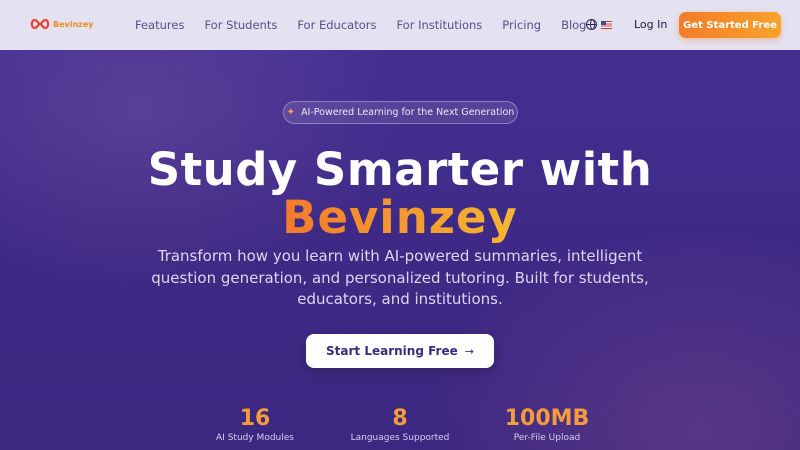  Describe the element at coordinates (291, 112) in the screenshot. I see `sparkles-icon: ✦` at that location.